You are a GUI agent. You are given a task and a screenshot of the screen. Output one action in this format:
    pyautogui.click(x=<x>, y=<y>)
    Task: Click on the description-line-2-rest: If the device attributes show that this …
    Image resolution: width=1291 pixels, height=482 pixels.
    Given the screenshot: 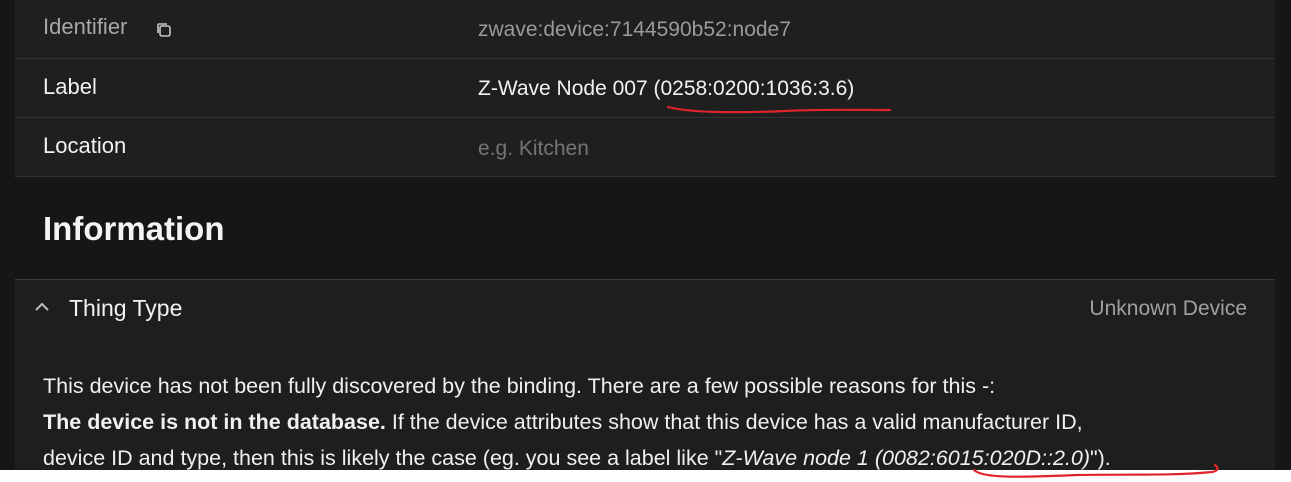 What is the action you would take?
    pyautogui.click(x=734, y=422)
    